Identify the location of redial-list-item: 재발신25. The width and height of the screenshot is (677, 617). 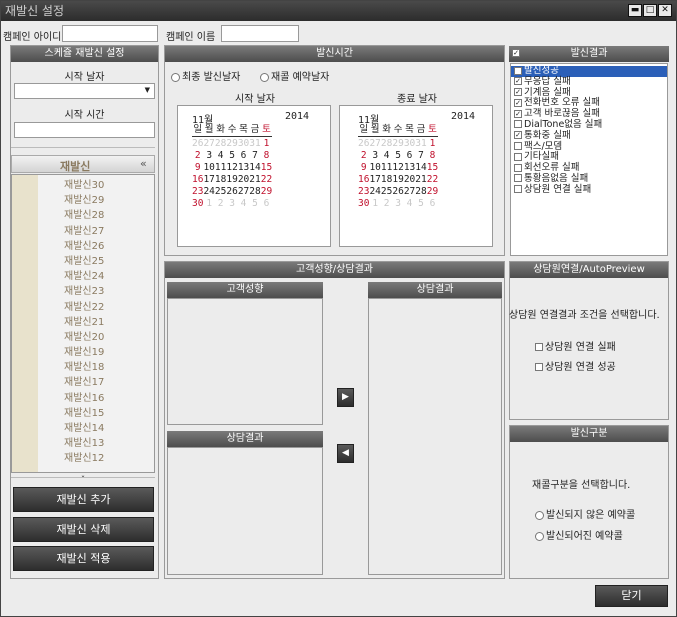
(96, 261).